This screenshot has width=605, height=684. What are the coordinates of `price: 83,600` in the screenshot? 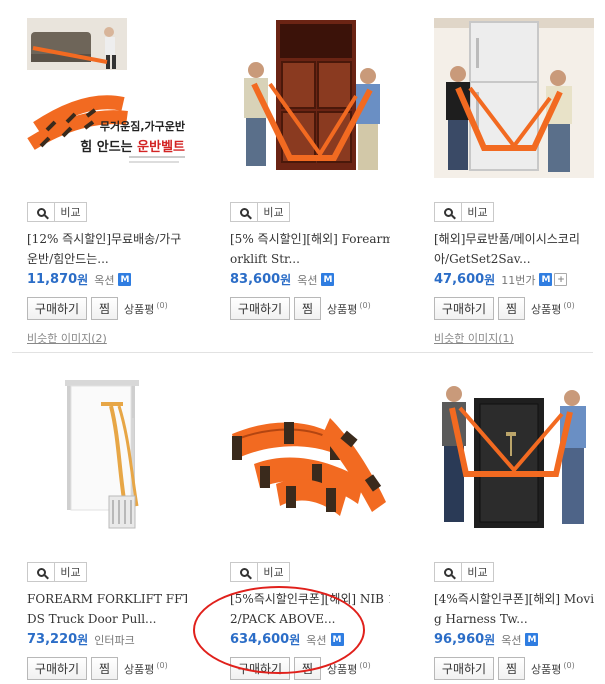 It's located at (255, 279).